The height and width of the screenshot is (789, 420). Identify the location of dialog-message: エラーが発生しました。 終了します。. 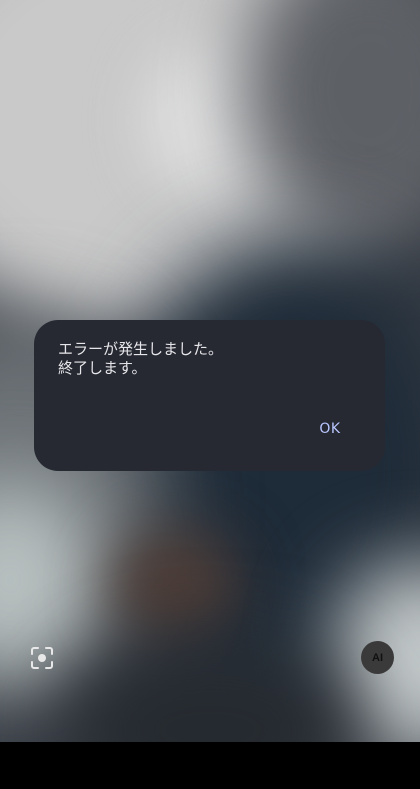
(141, 358).